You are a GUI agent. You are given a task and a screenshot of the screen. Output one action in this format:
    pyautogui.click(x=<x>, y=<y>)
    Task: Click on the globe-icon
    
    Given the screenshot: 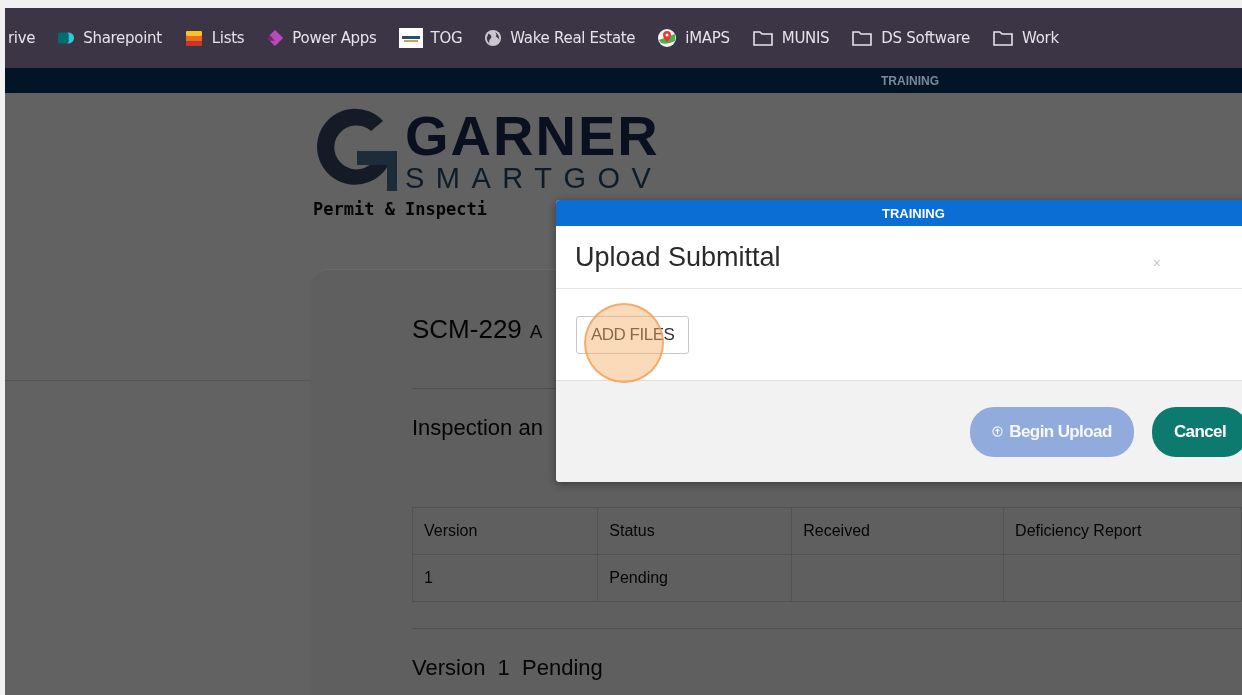 What is the action you would take?
    pyautogui.click(x=493, y=38)
    